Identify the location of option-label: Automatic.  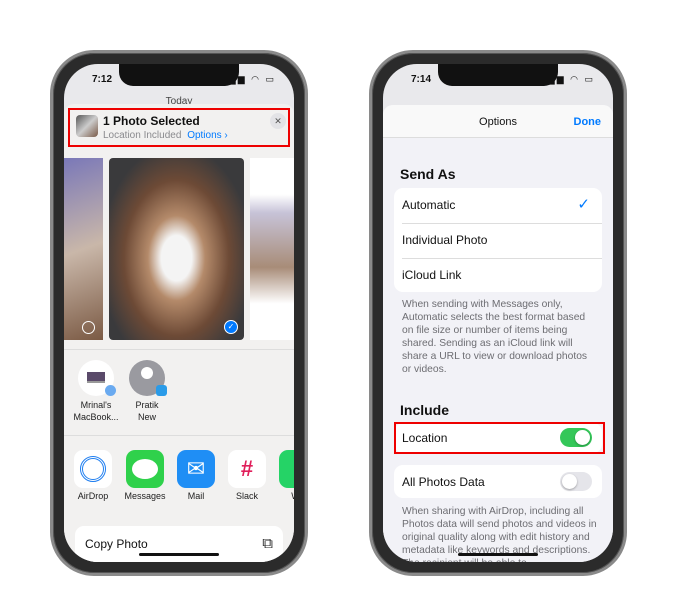
(429, 205).